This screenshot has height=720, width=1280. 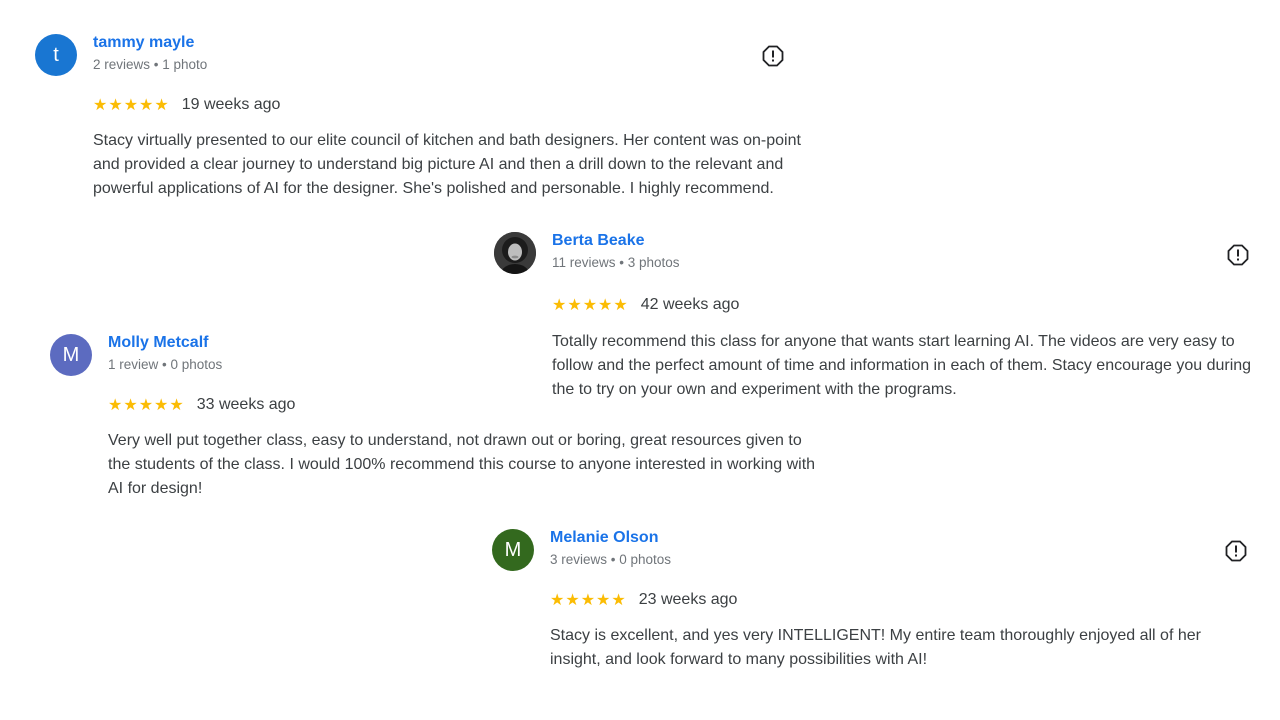 I want to click on avatar-letter: t, so click(x=56, y=54).